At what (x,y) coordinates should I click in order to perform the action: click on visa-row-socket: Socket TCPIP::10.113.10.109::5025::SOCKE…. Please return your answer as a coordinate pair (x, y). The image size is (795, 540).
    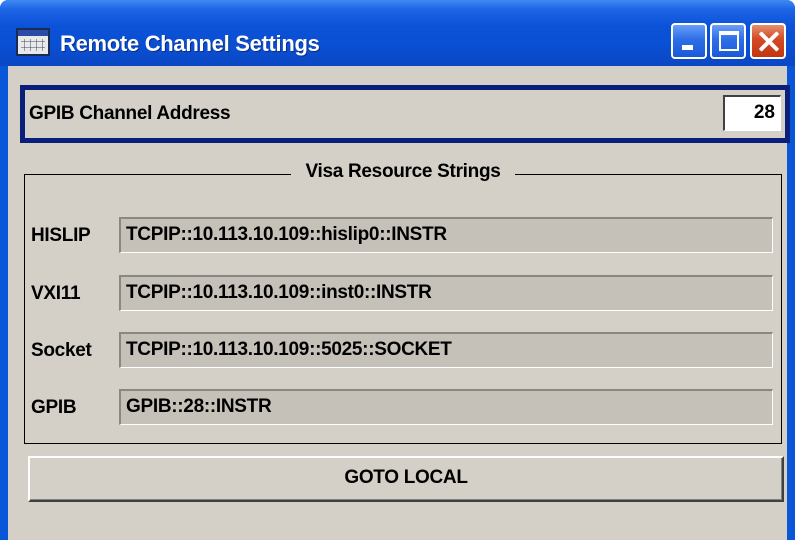
    Looking at the image, I should click on (403, 351).